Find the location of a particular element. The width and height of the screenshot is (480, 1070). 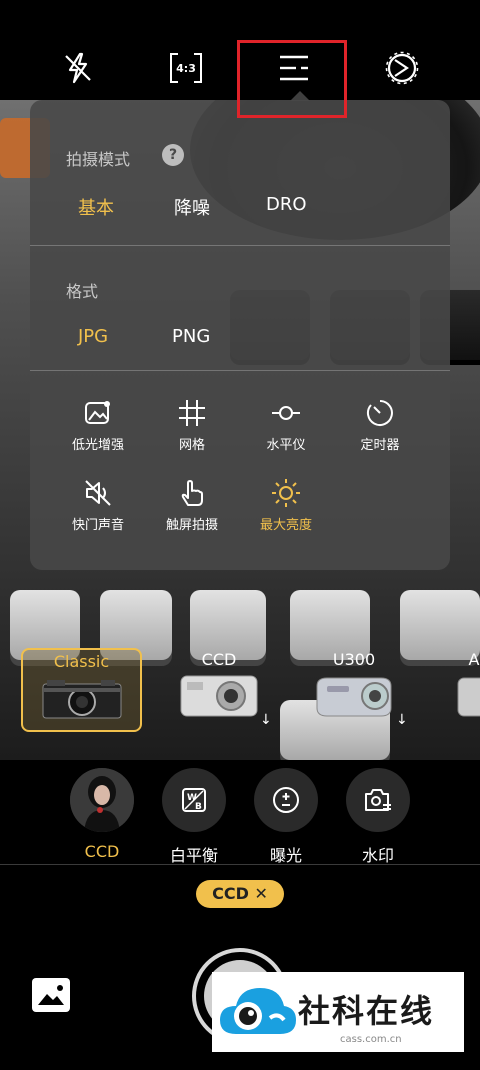

format-jpg: JPG is located at coordinates (93, 336).